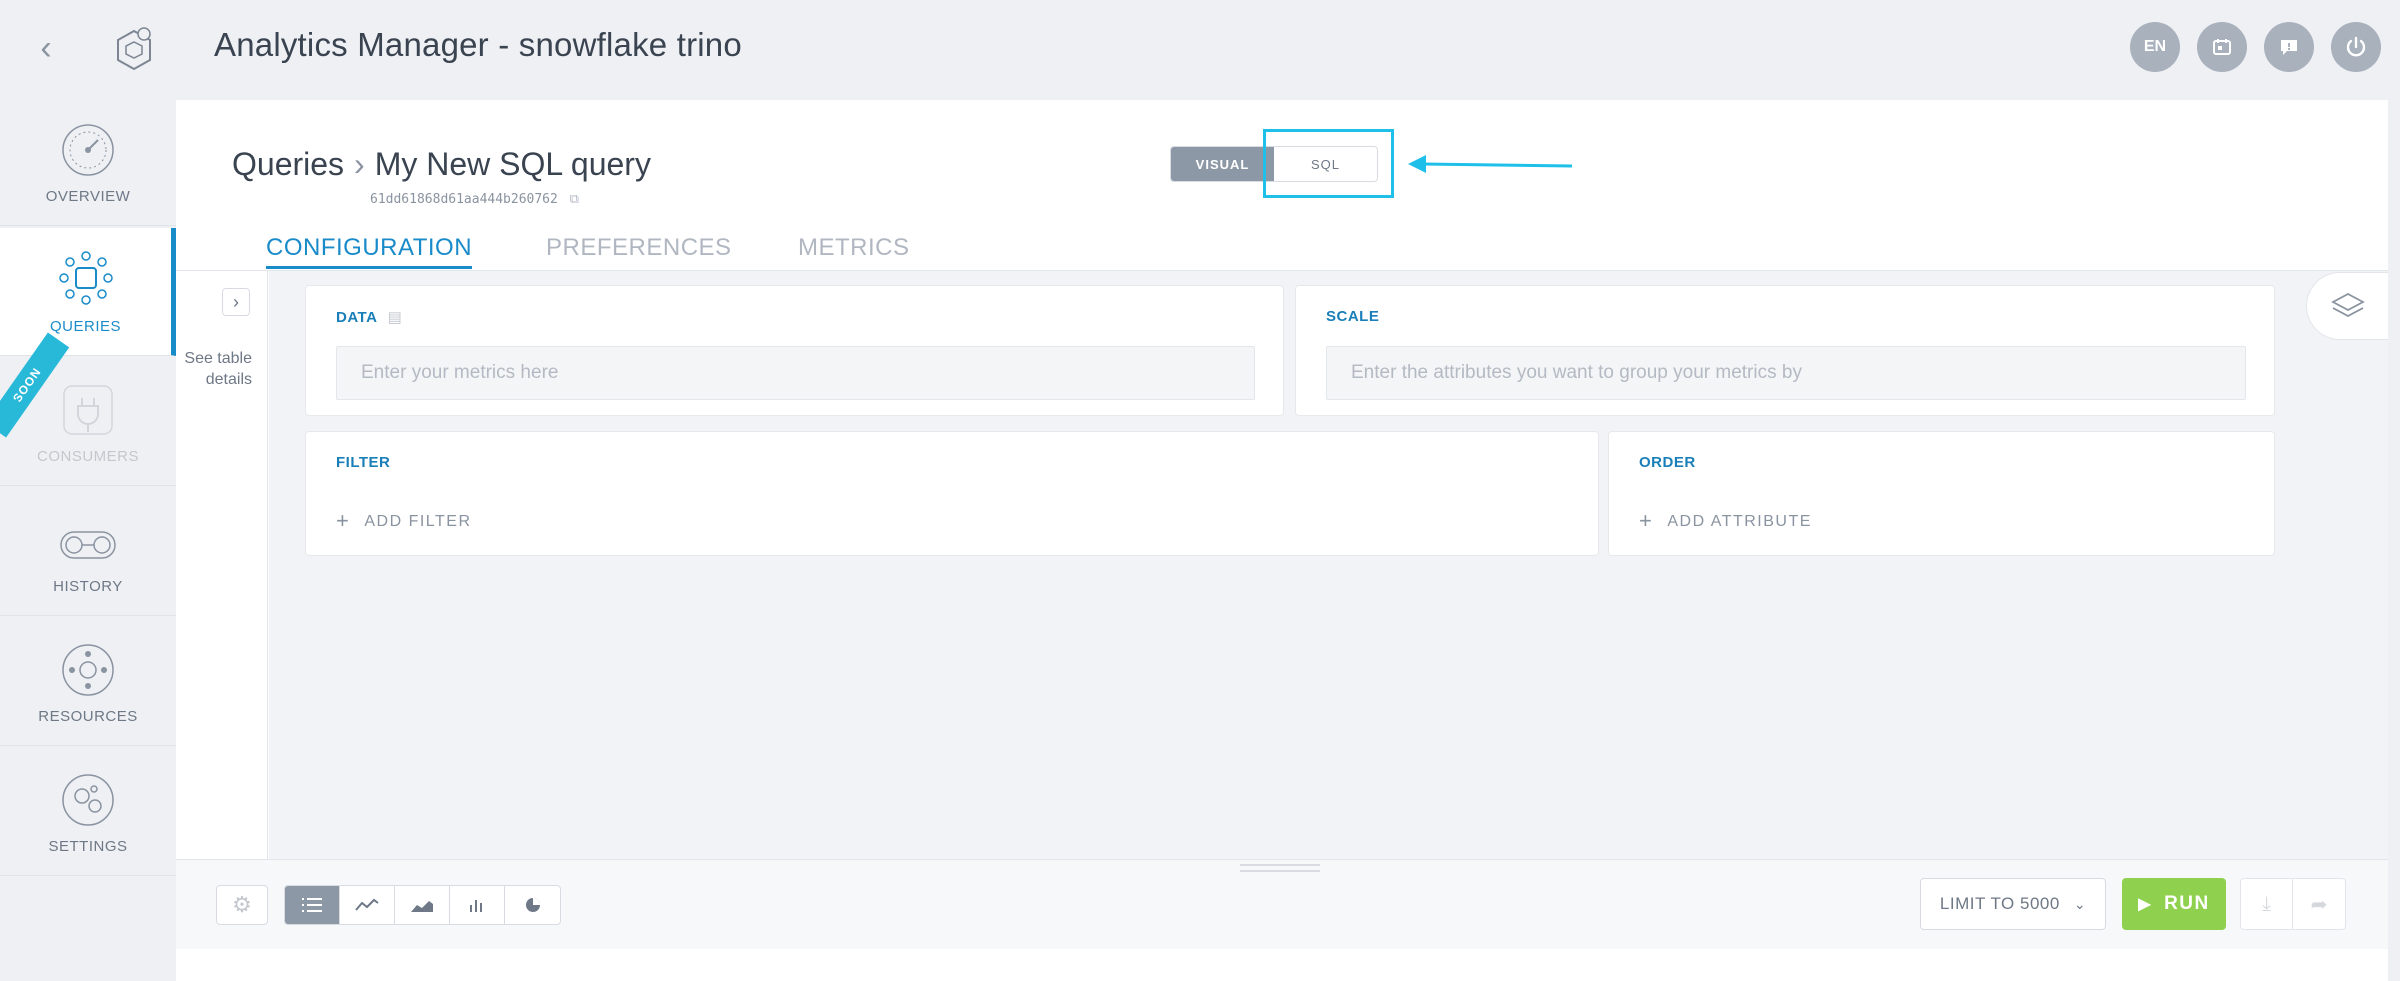 This screenshot has width=2400, height=981. I want to click on sidebar-item-label: CONSUMERS, so click(87, 456).